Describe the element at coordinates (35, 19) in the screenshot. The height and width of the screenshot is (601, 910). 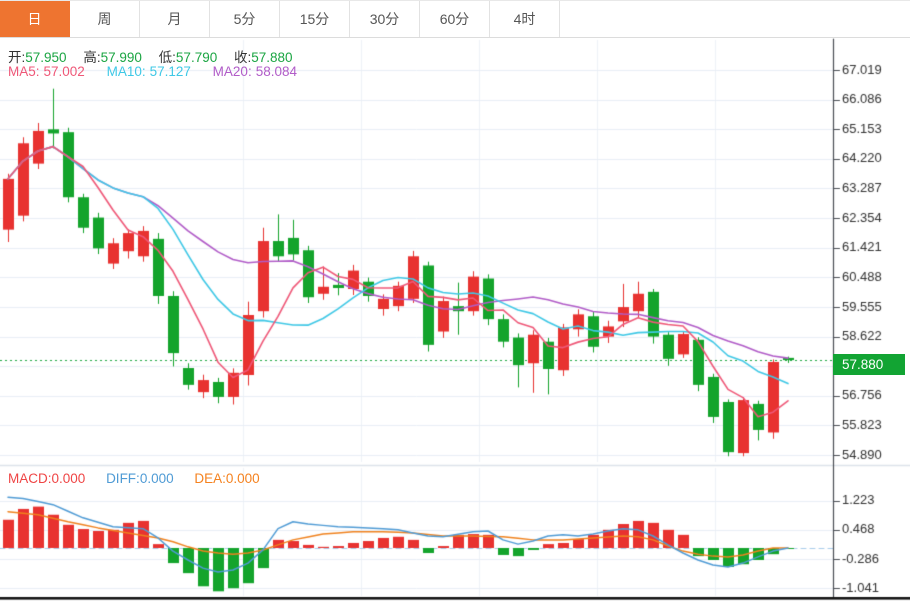
I see `tab-day: 日` at that location.